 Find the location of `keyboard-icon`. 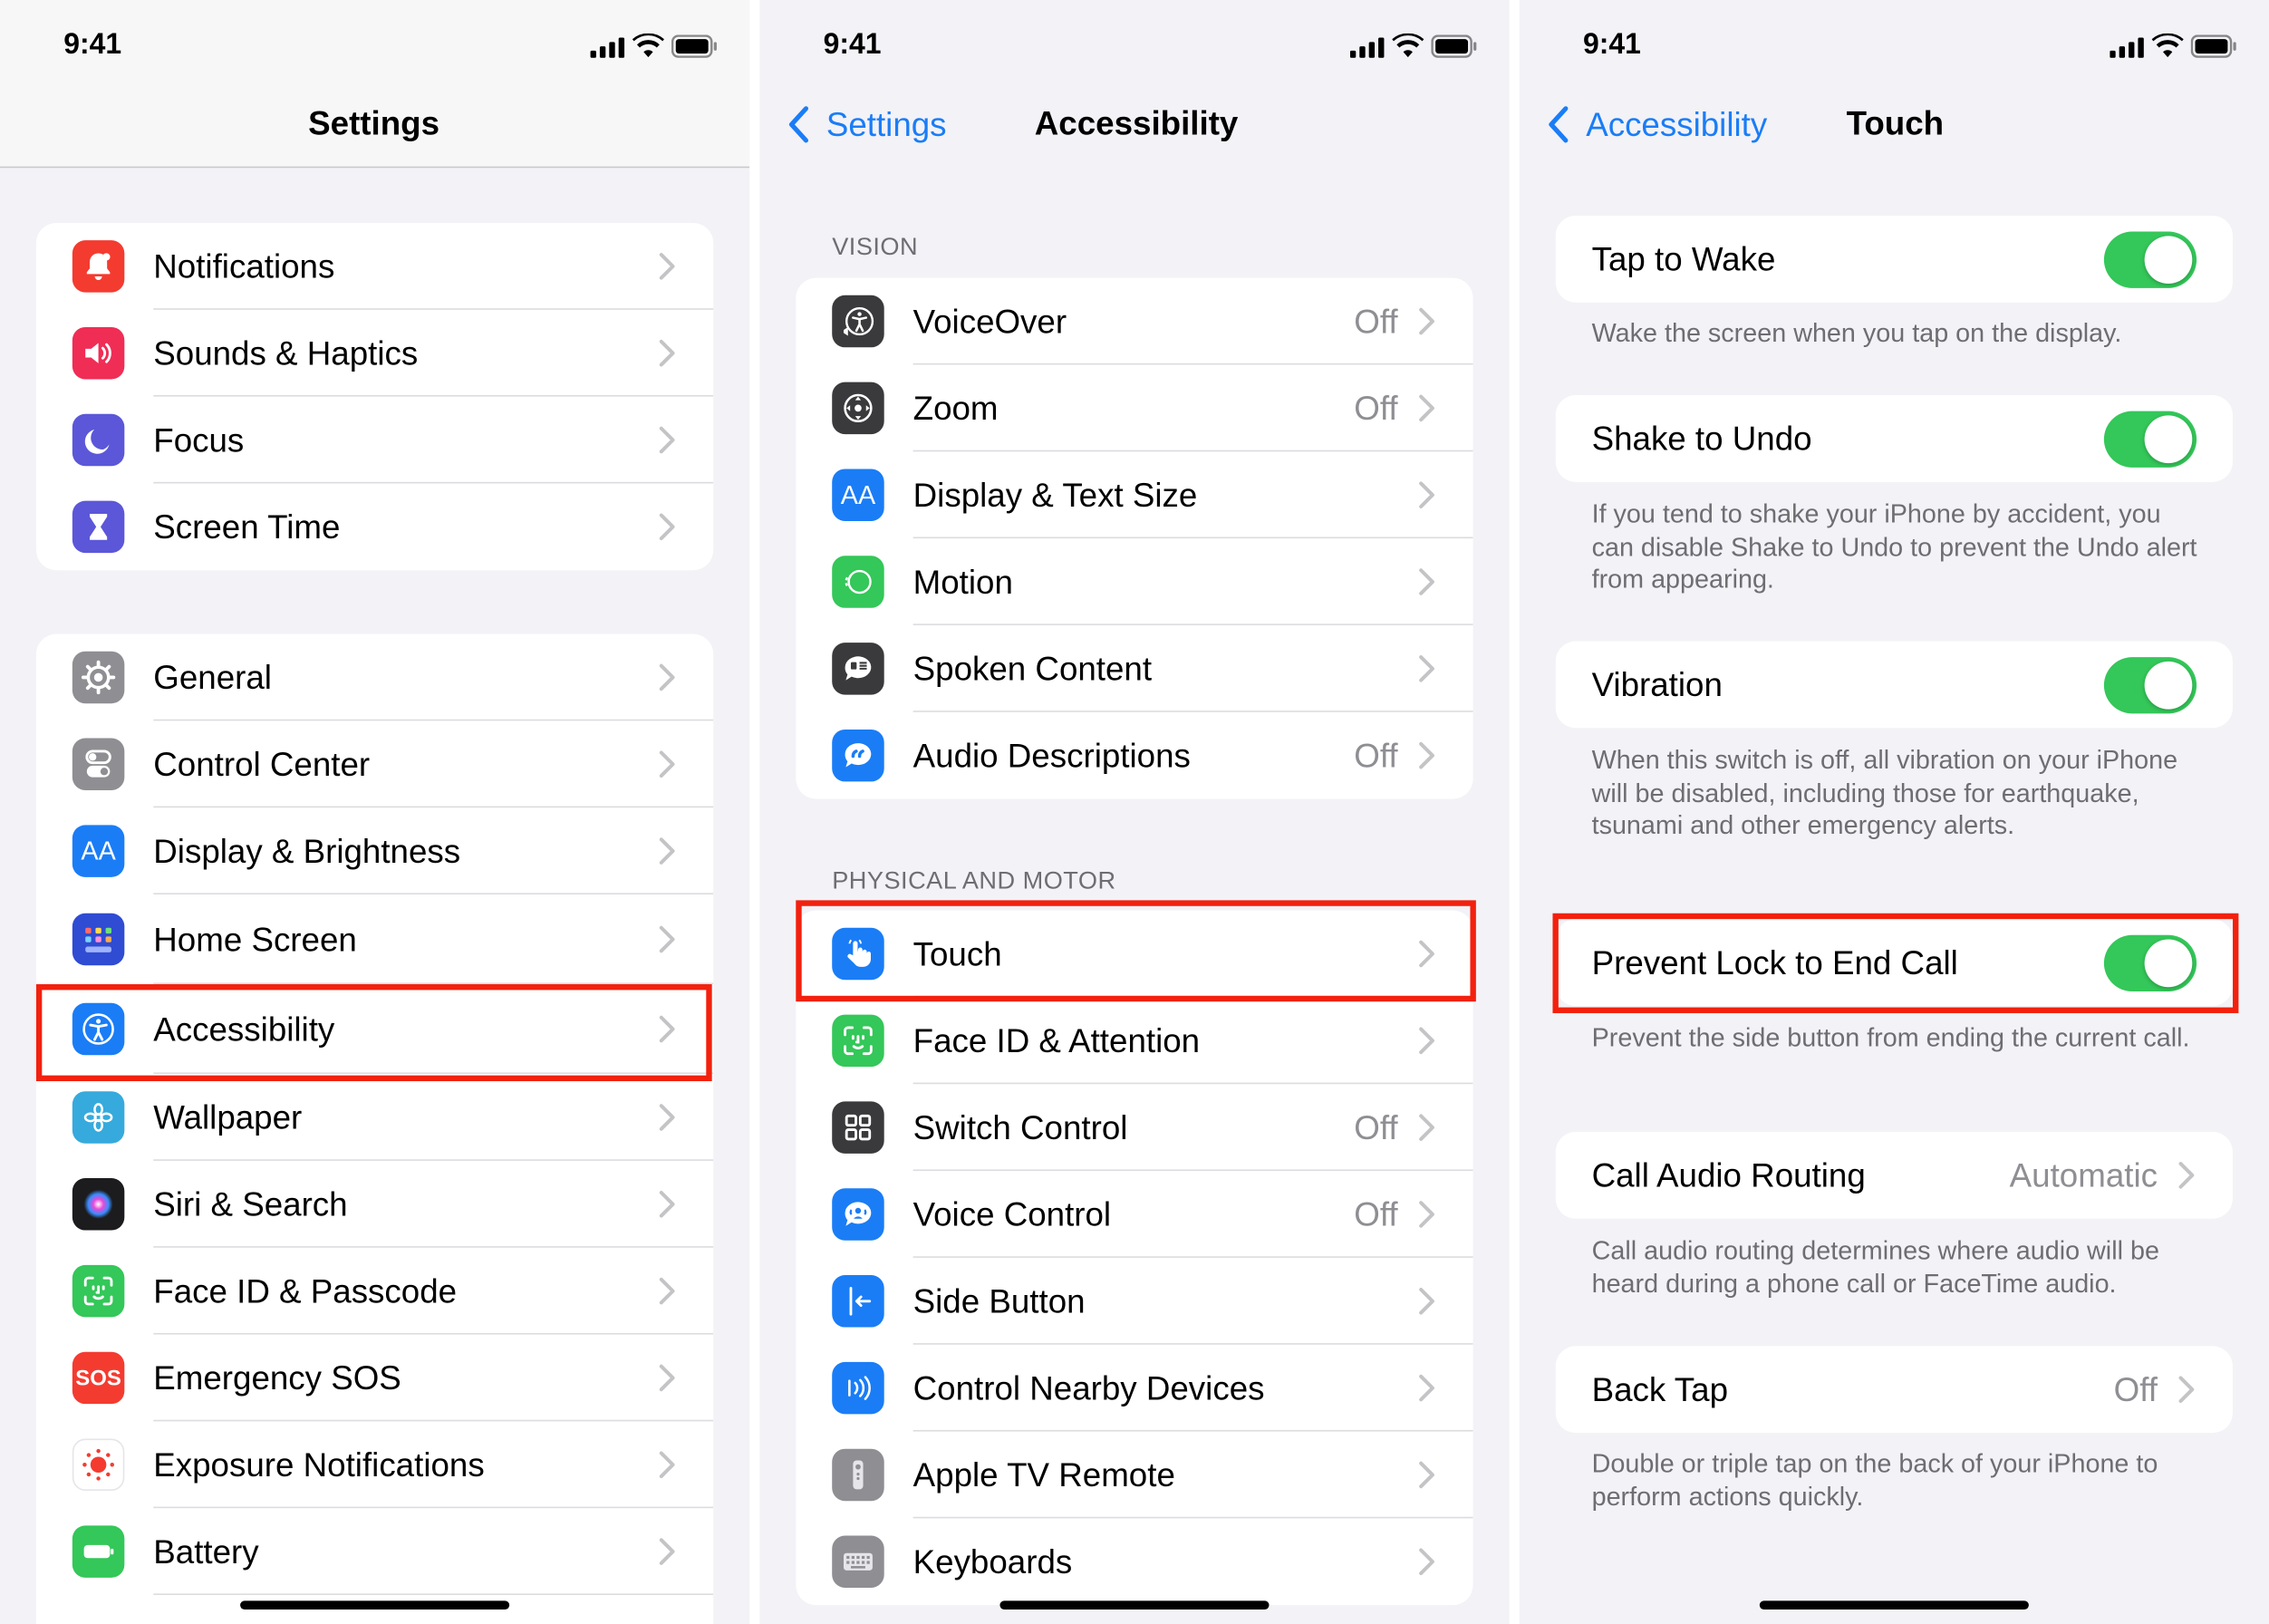

keyboard-icon is located at coordinates (858, 1562).